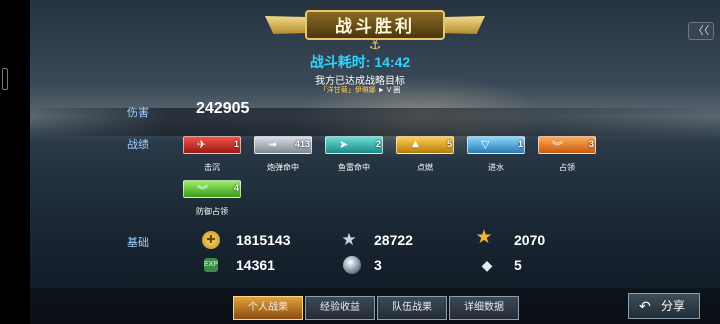 The width and height of the screenshot is (720, 324). What do you see at coordinates (393, 240) in the screenshot?
I see `silver-star-value: 28722` at bounding box center [393, 240].